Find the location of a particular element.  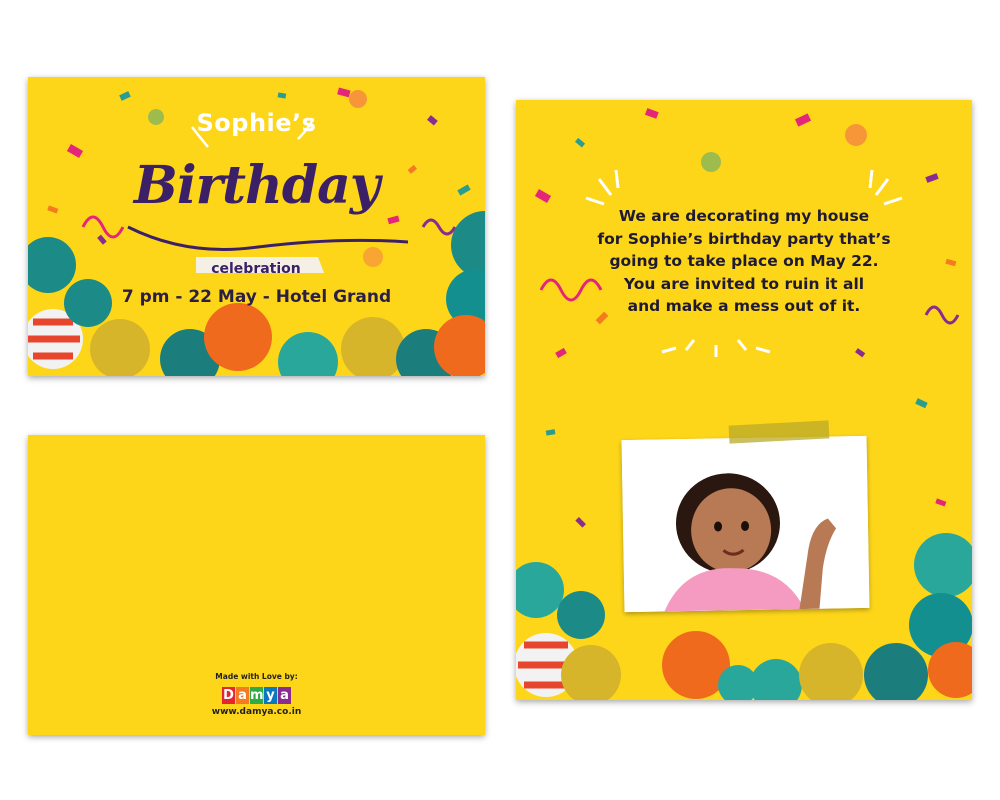

website-url: www.damya.co.in is located at coordinates (256, 712).